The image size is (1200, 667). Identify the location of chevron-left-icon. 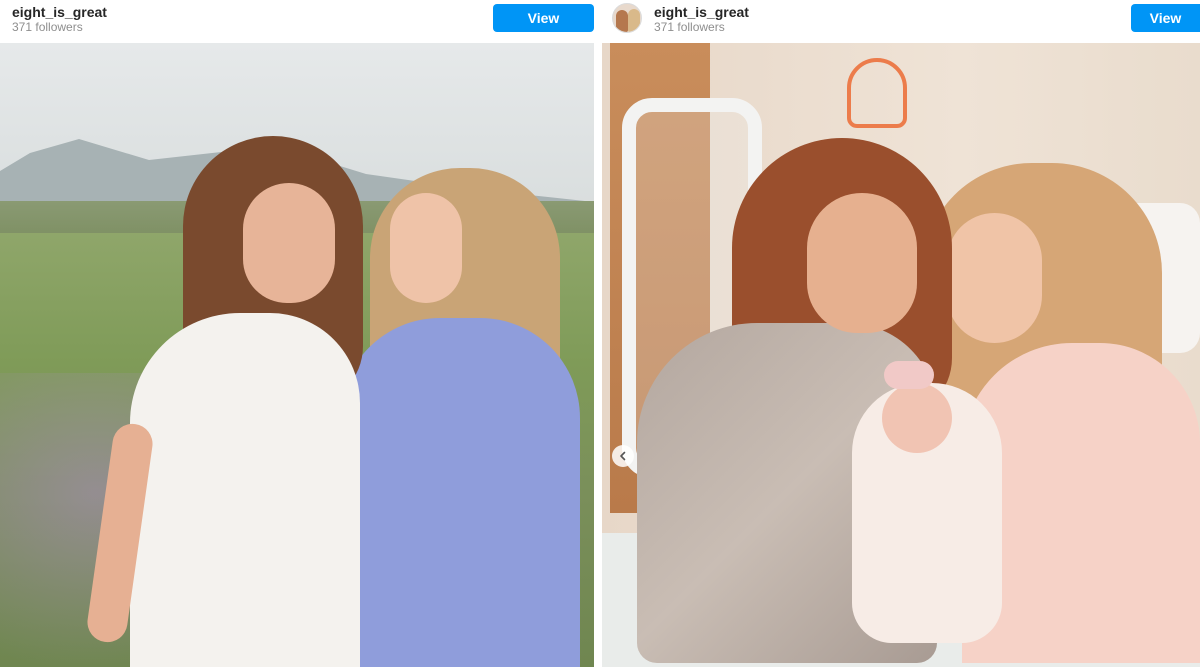
(623, 456).